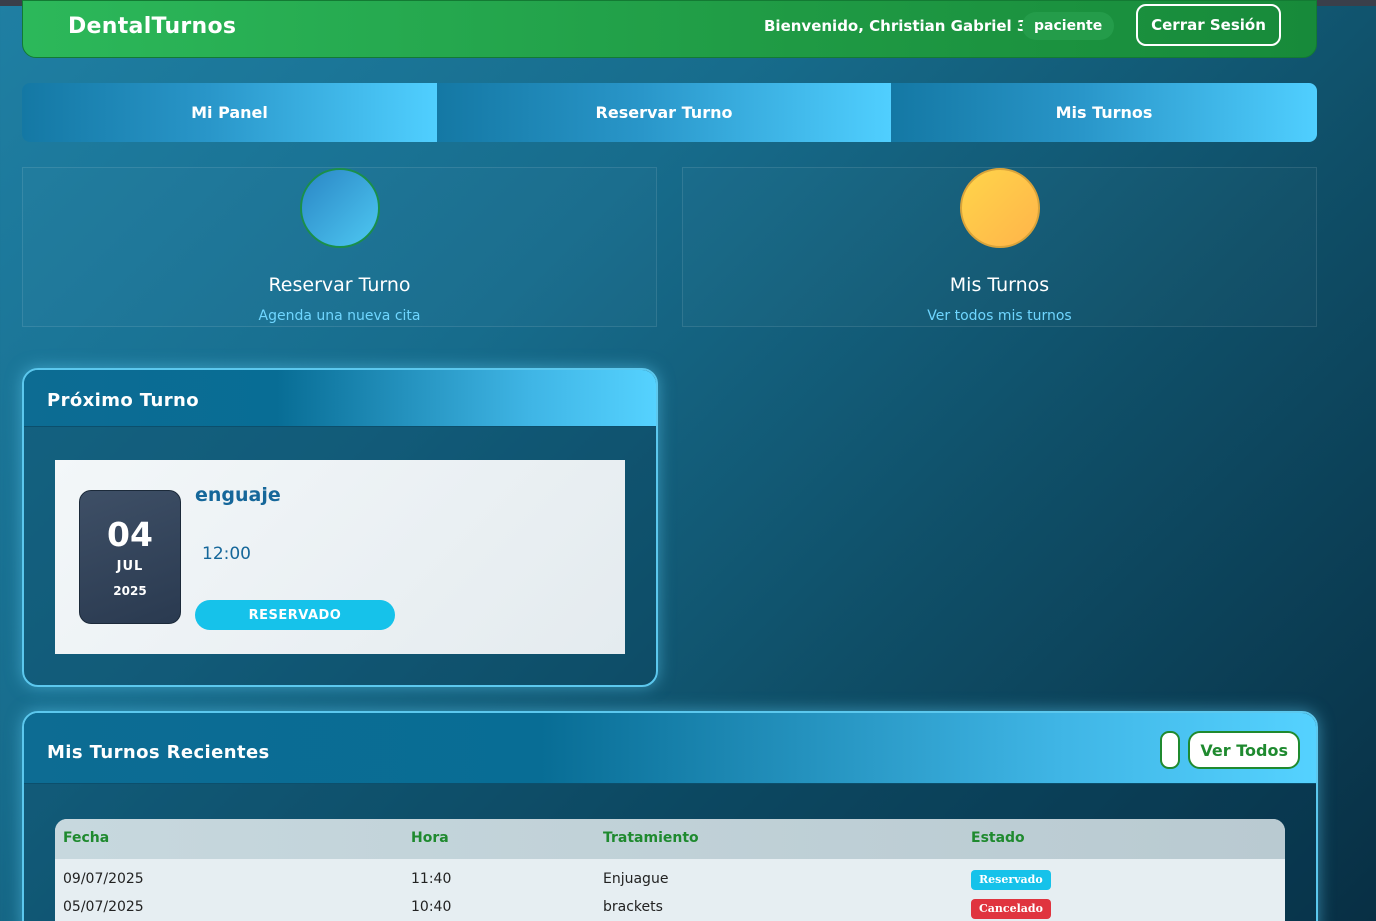 This screenshot has height=921, width=1376. Describe the element at coordinates (158, 752) in the screenshot. I see `panel-title: Mis Turnos Recientes` at that location.